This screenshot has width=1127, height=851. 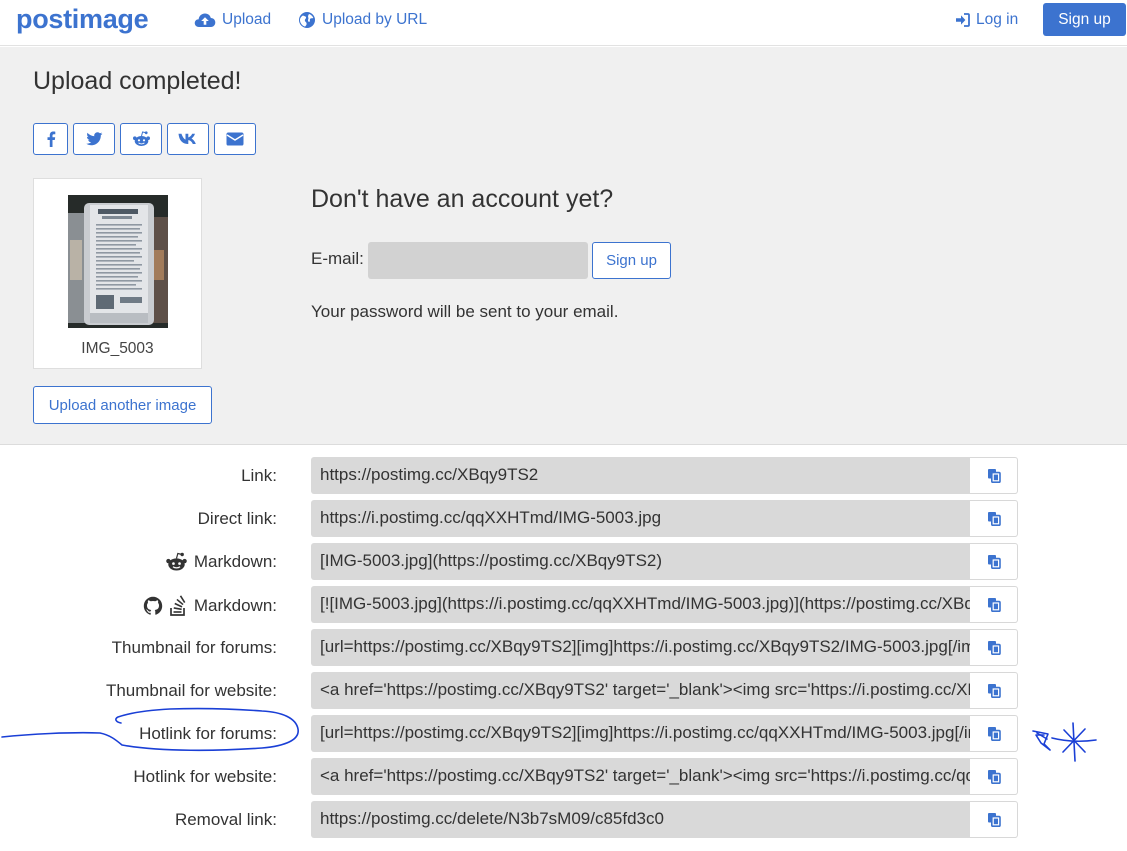 I want to click on login-link: Log in, so click(x=986, y=20).